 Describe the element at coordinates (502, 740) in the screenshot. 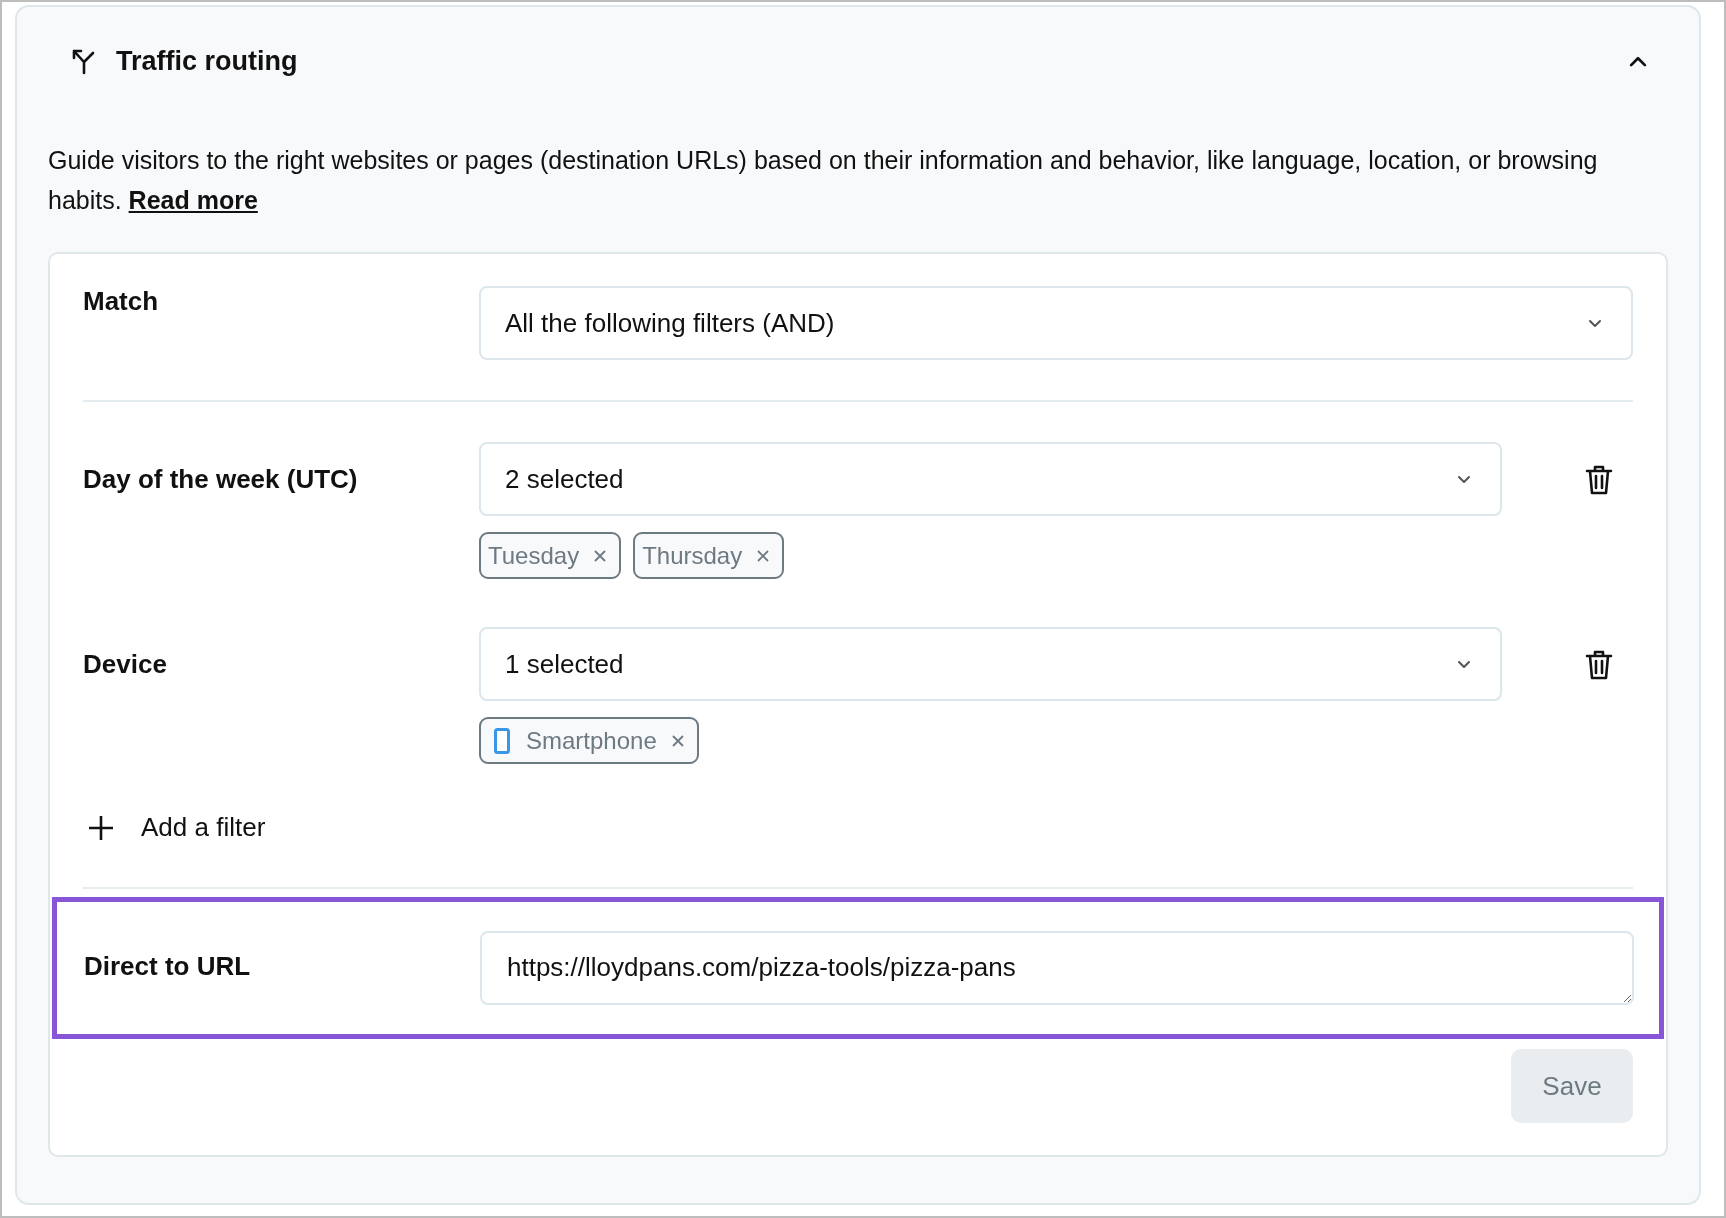

I see `smartphone-icon` at that location.